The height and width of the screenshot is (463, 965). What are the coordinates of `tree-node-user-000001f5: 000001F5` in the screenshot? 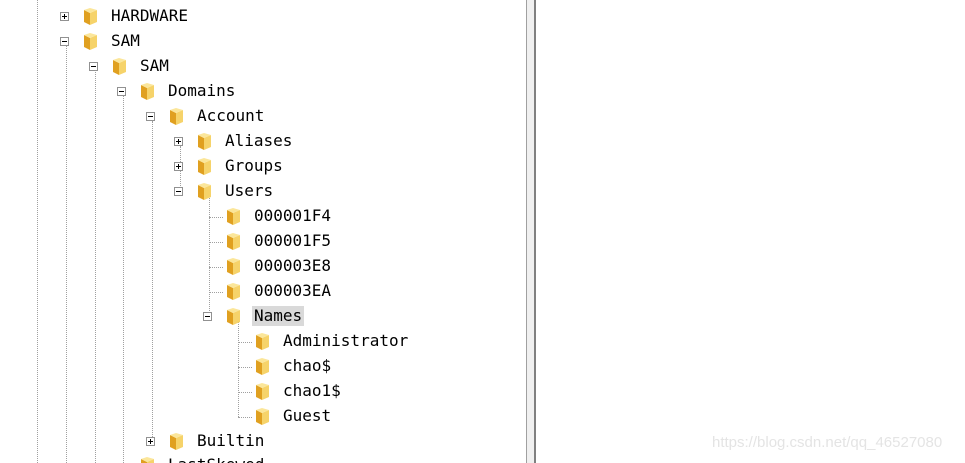 It's located at (190, 241).